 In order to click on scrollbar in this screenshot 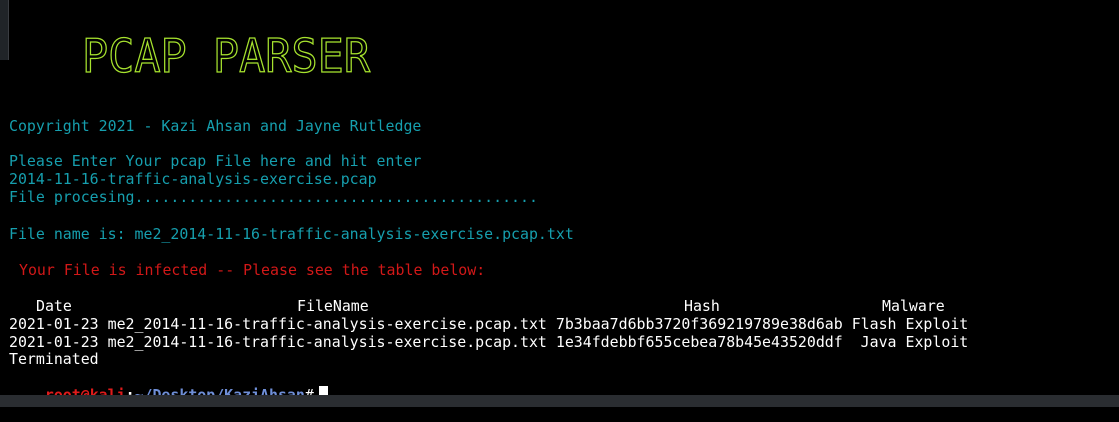, I will do `click(4, 30)`.